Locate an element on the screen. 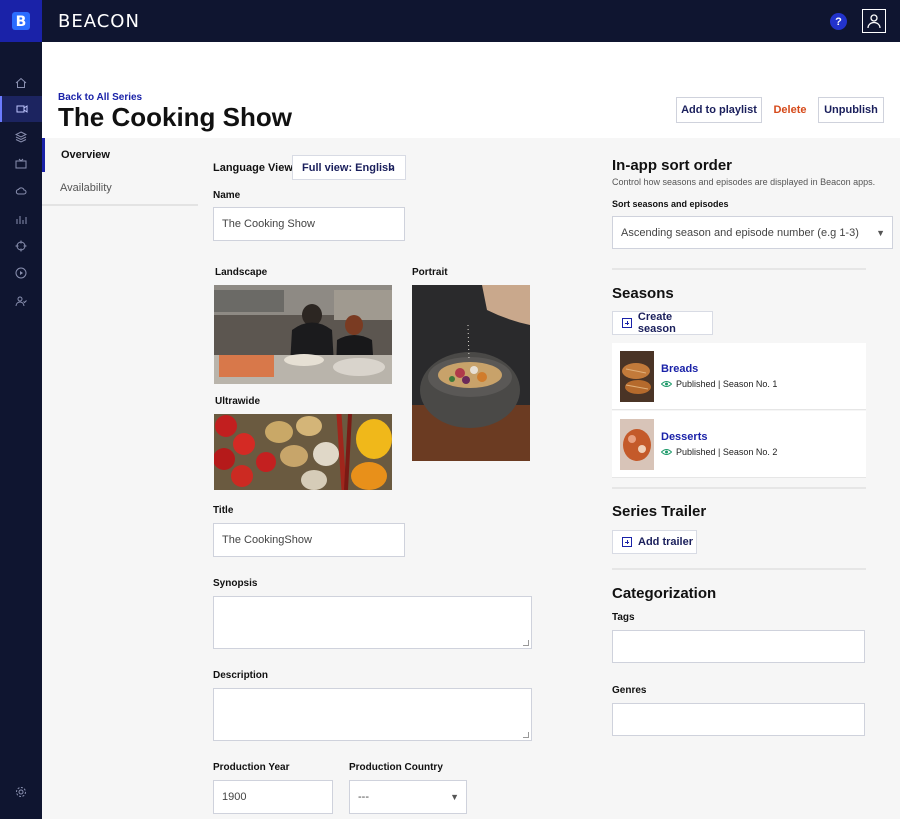 Image resolution: width=900 pixels, height=819 pixels. season-meta-text: Published | Season No. 1 is located at coordinates (727, 384).